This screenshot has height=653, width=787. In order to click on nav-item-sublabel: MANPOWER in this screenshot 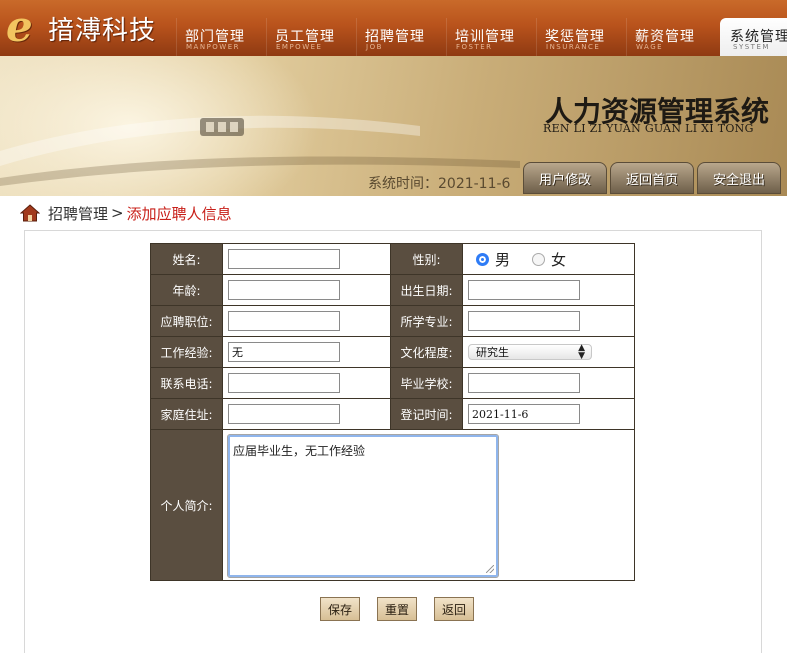, I will do `click(213, 47)`.